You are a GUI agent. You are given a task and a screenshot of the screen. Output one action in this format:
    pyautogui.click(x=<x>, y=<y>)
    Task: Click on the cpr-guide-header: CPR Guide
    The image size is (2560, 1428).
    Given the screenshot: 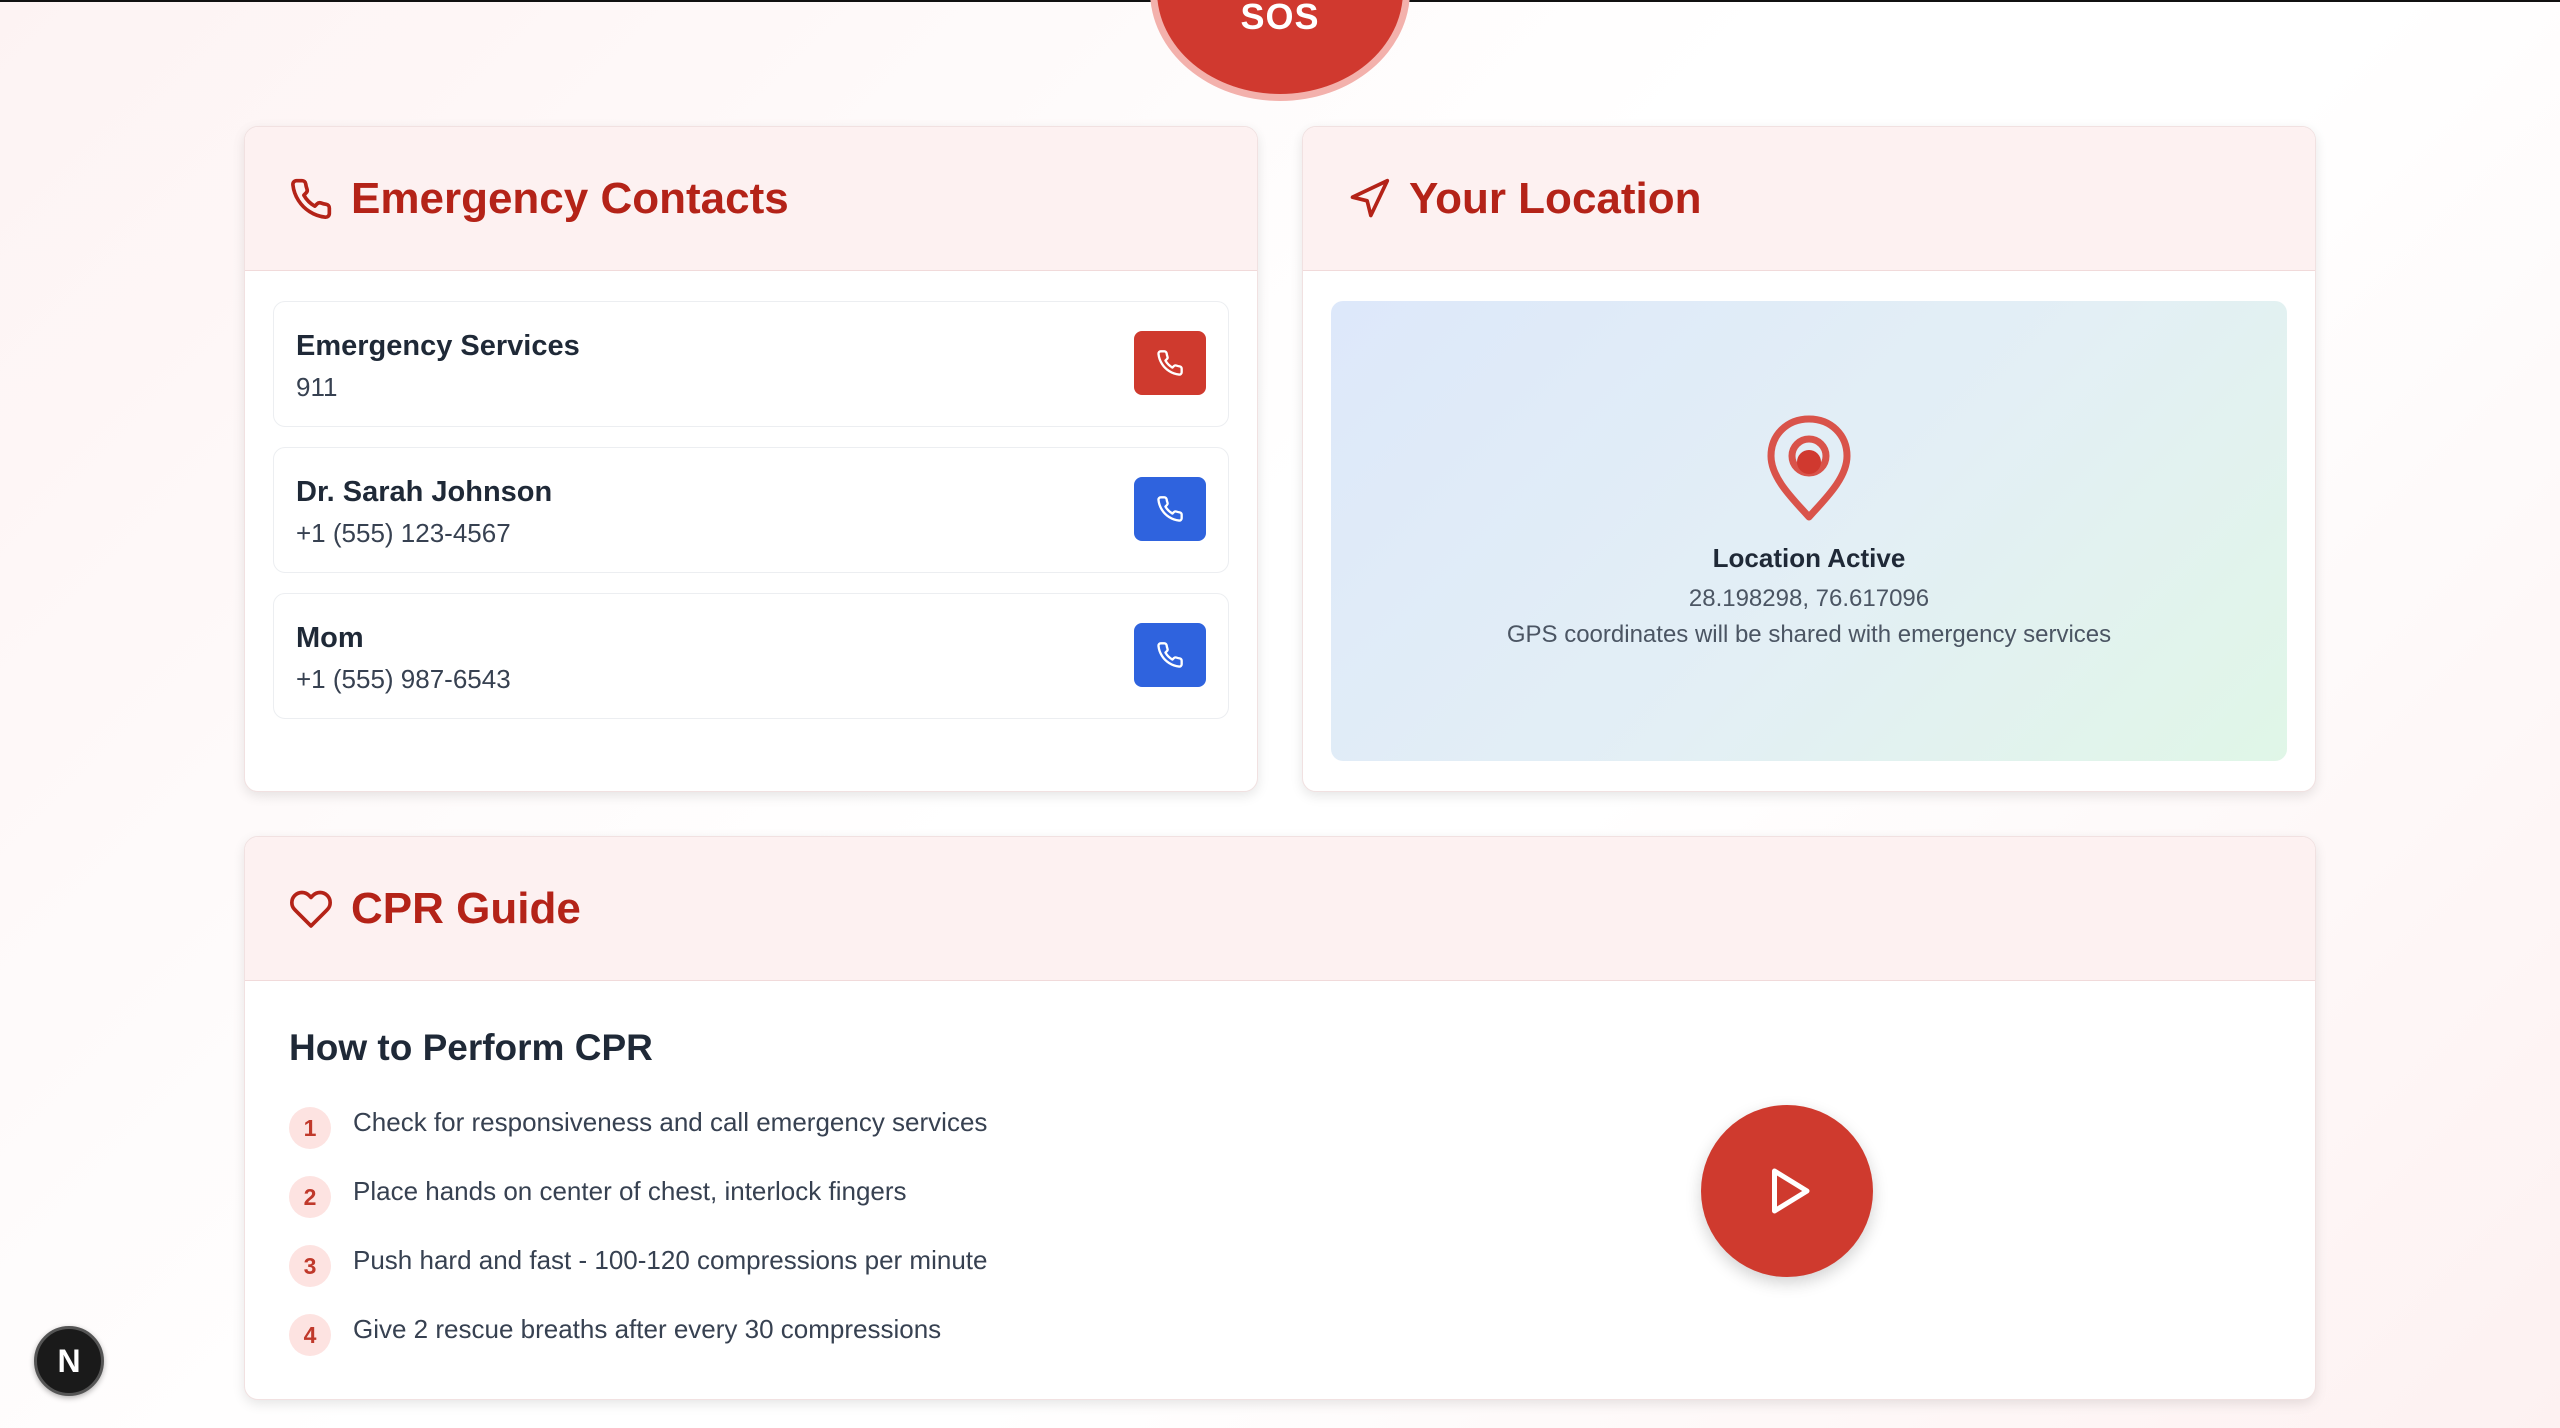 What is the action you would take?
    pyautogui.click(x=1280, y=909)
    